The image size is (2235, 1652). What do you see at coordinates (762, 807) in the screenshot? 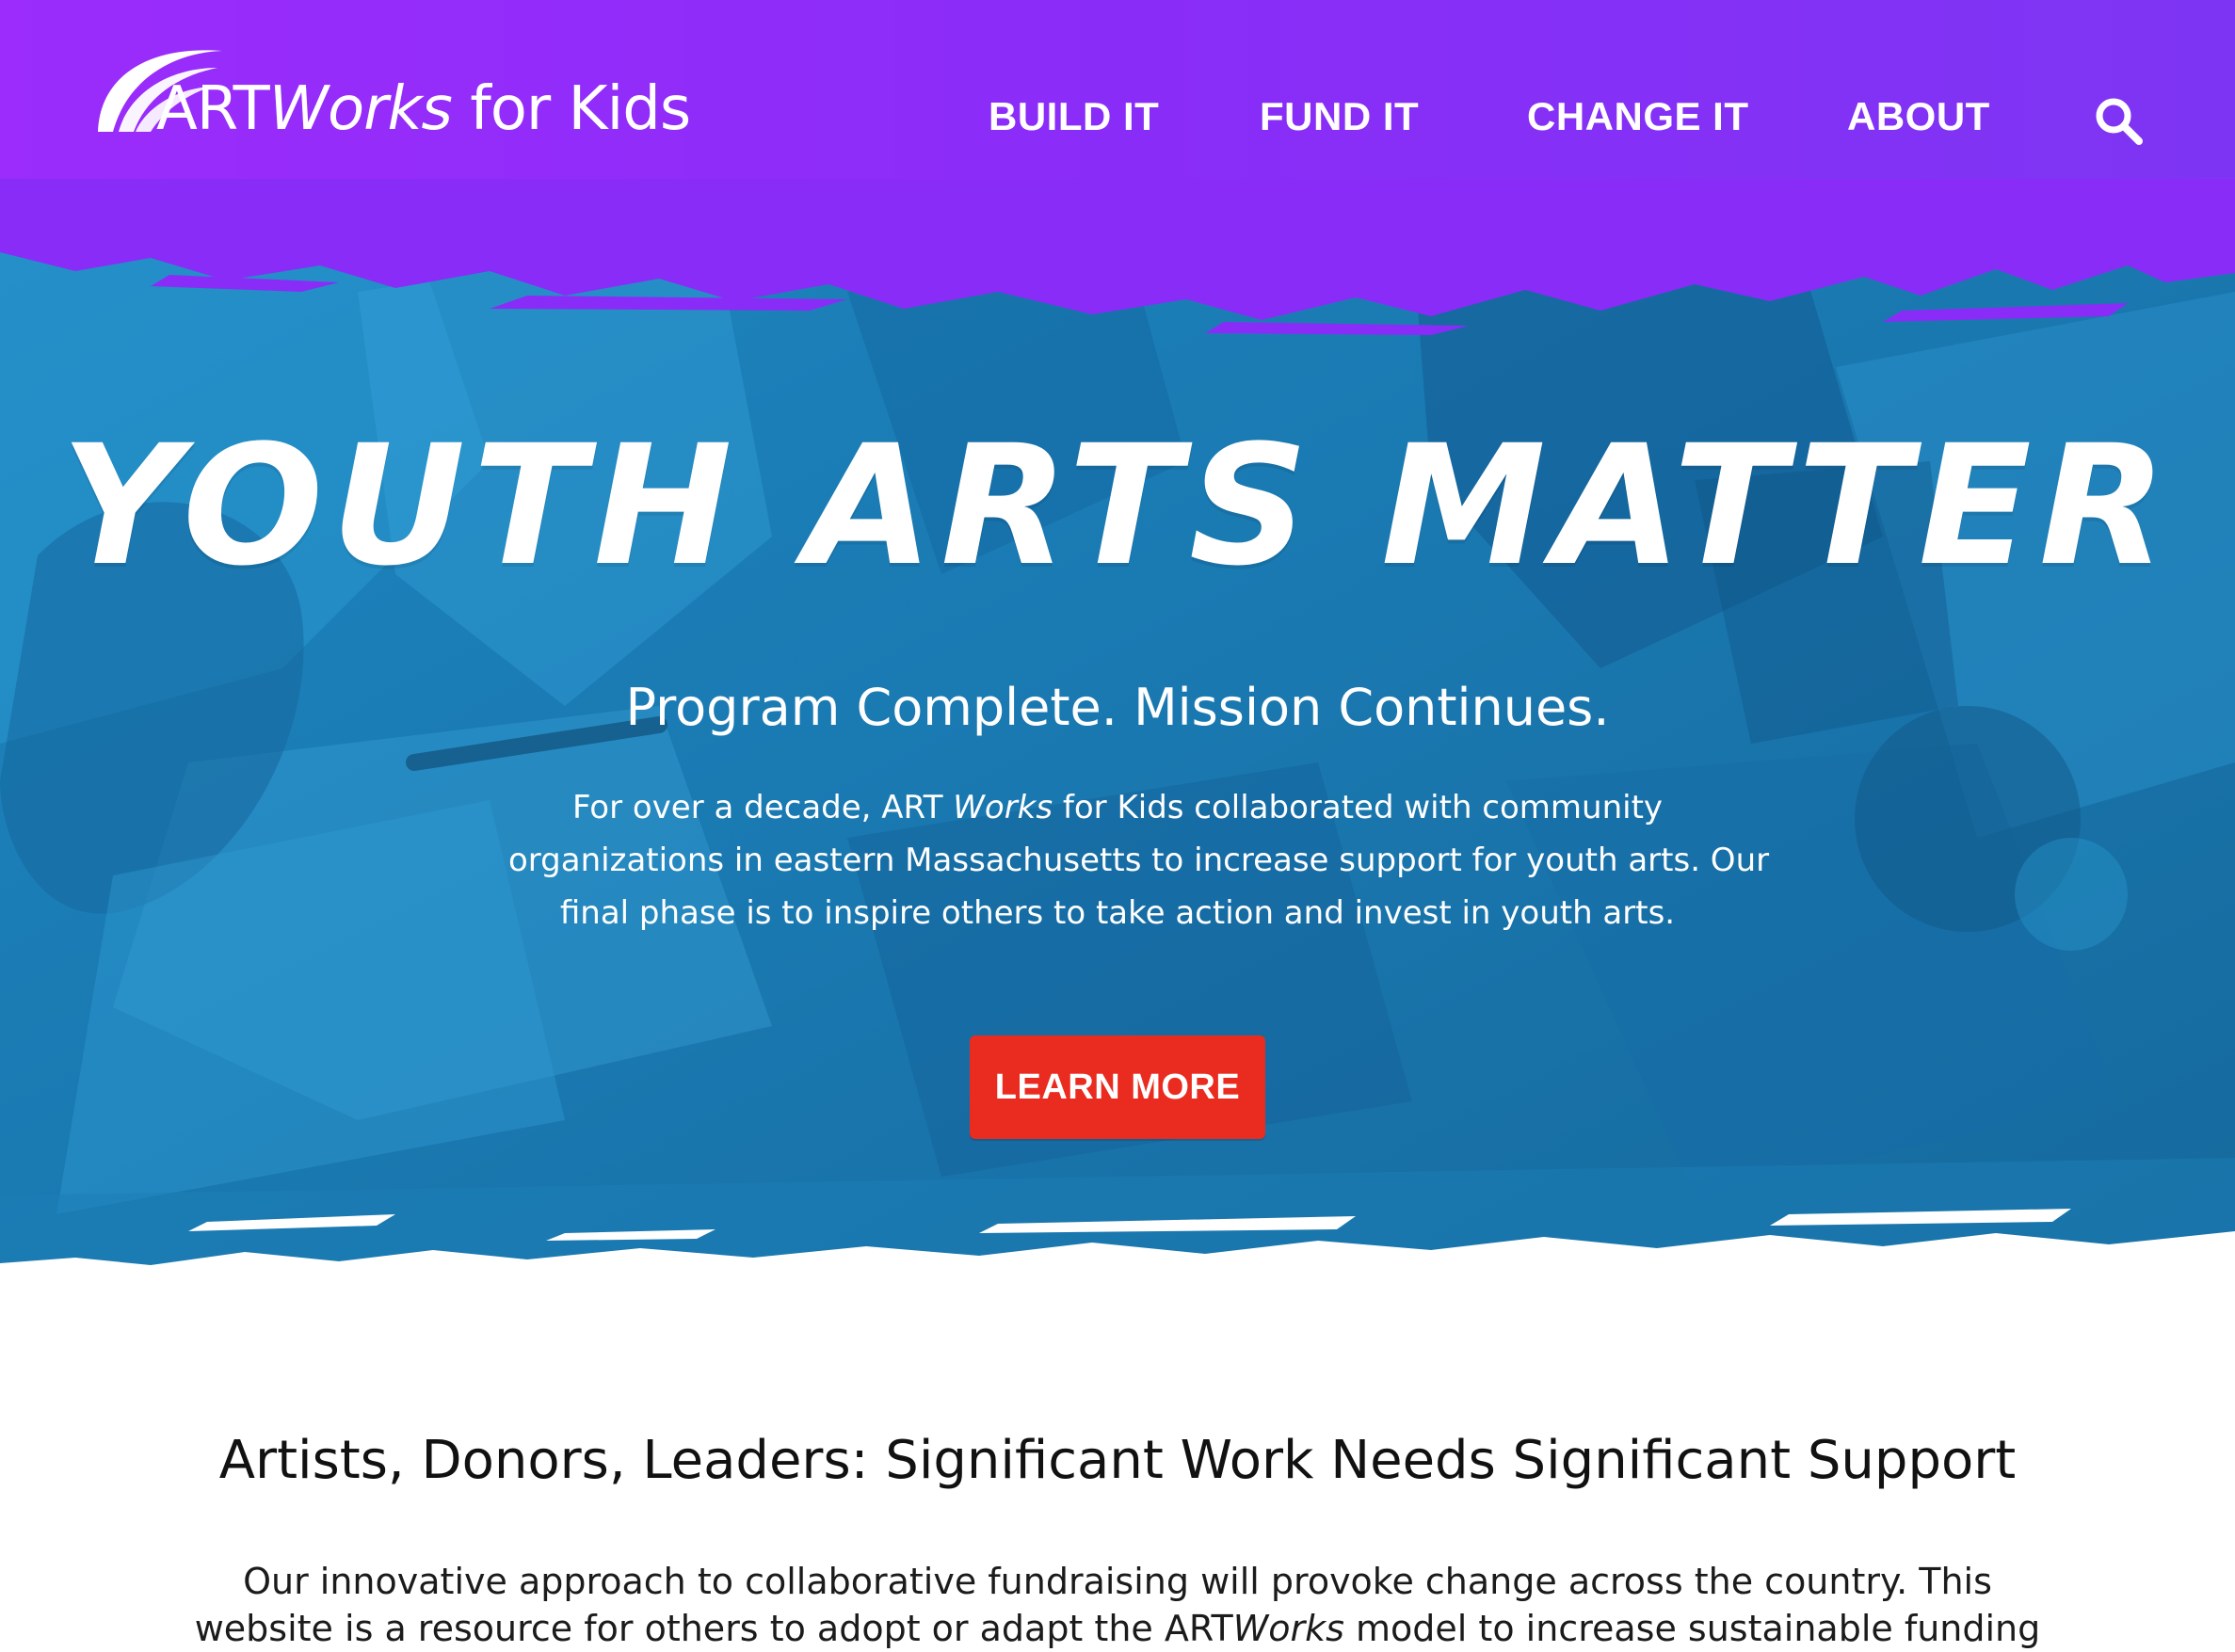
I see `hero-text: For over a decade, ART` at bounding box center [762, 807].